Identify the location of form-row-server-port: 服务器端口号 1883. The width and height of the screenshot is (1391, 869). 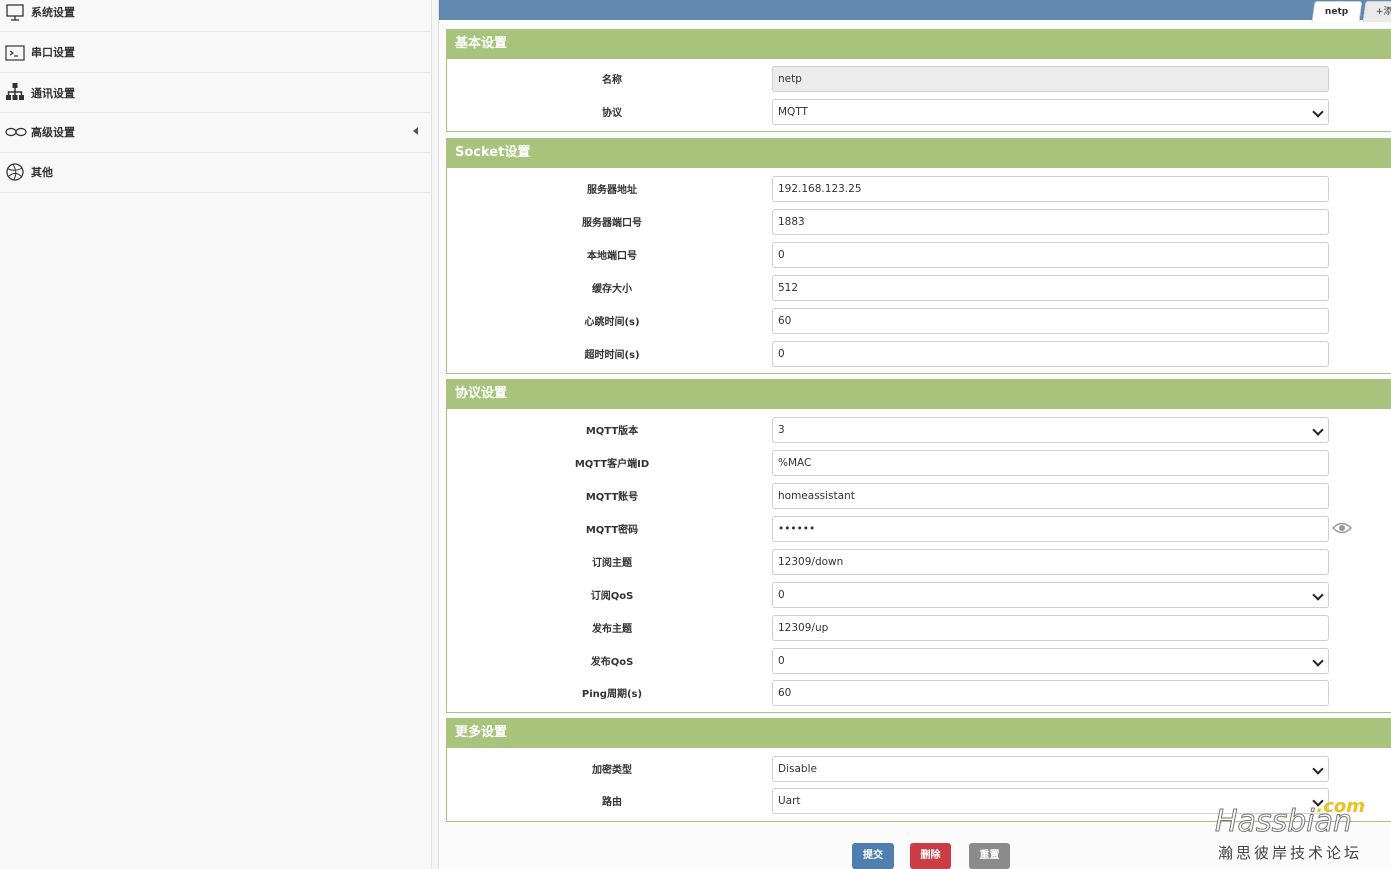
(919, 222).